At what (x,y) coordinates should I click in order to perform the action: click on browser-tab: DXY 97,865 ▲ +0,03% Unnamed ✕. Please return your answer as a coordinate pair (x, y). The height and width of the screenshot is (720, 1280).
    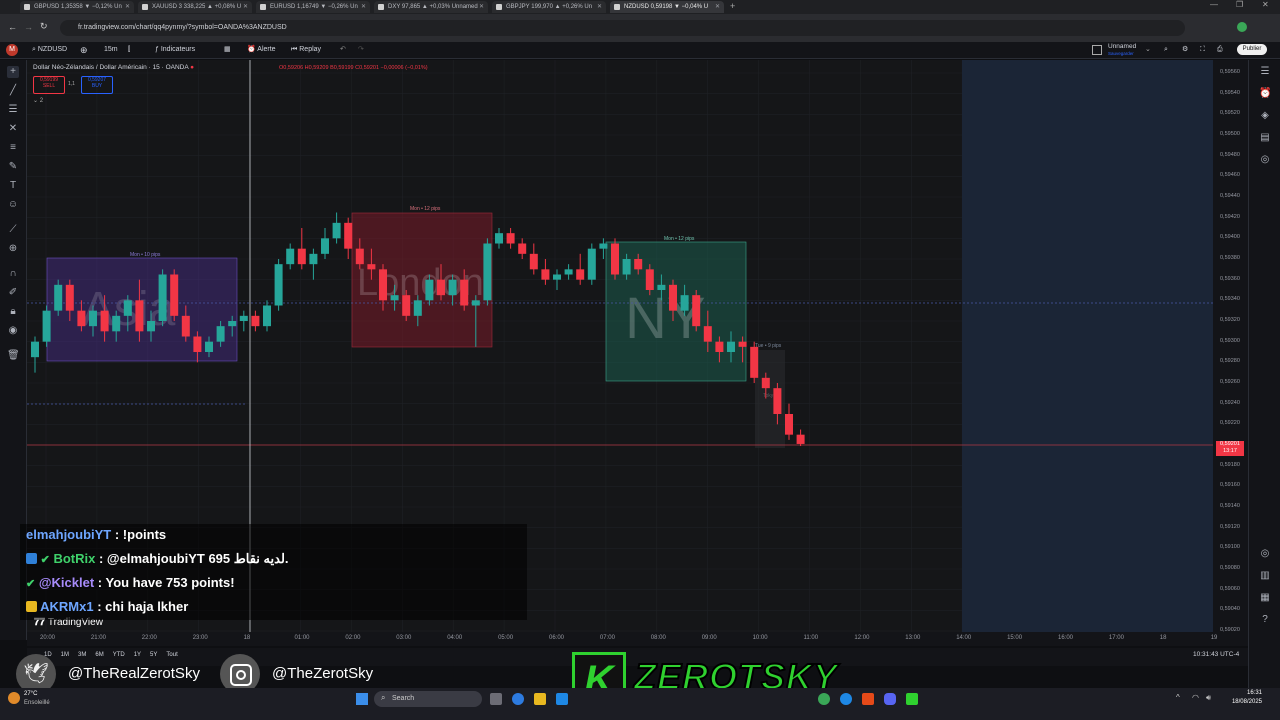
    Looking at the image, I should click on (431, 7).